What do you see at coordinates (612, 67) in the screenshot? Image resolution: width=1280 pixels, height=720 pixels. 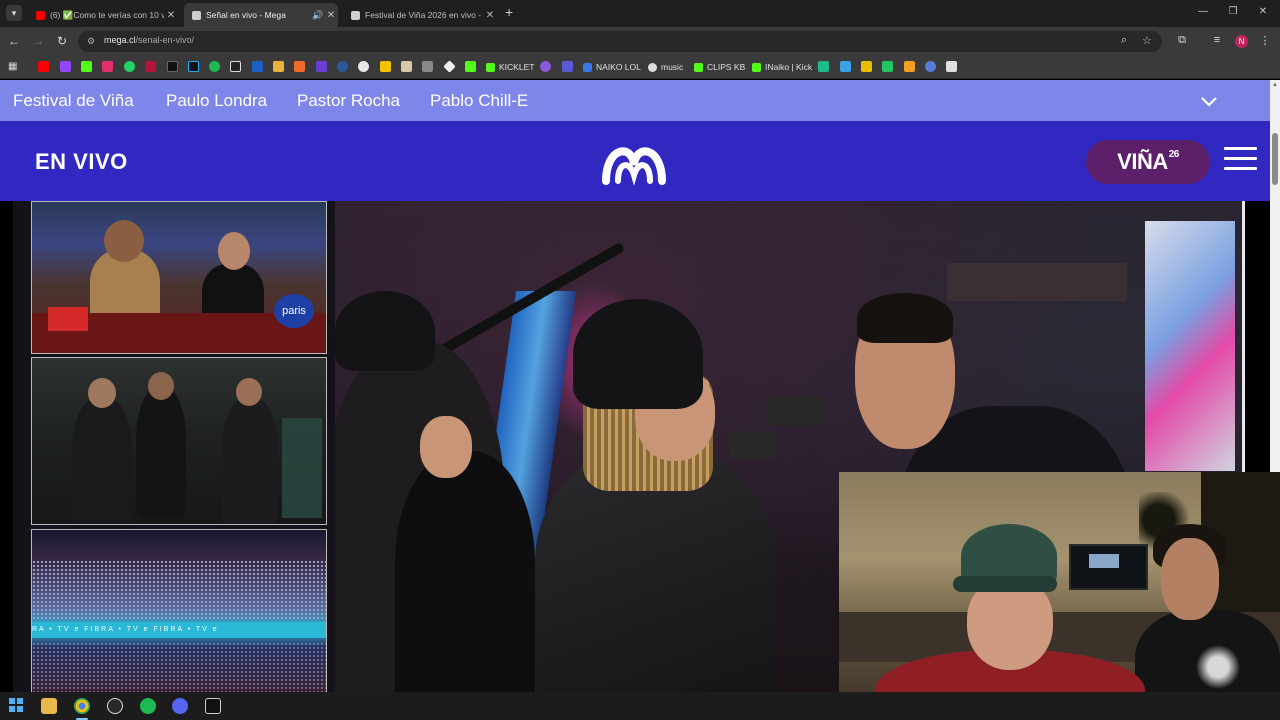 I see `bookmark-naiko-lol: NAIKO LOL` at bounding box center [612, 67].